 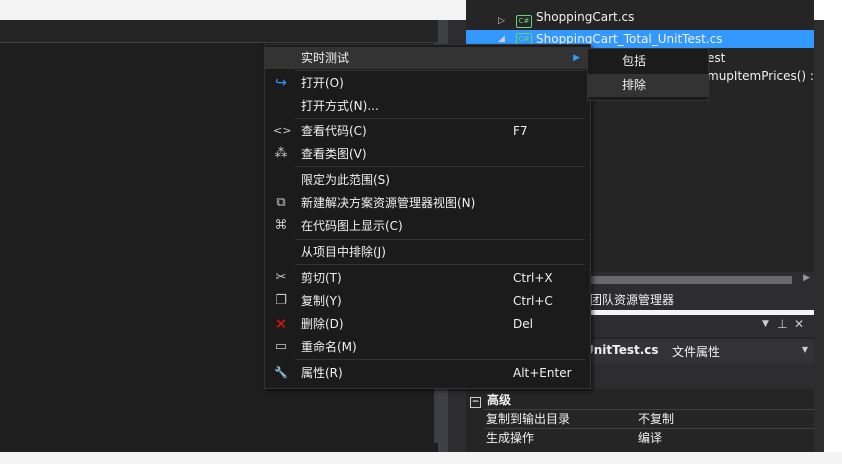 I want to click on tree-item-label: est, so click(x=716, y=58).